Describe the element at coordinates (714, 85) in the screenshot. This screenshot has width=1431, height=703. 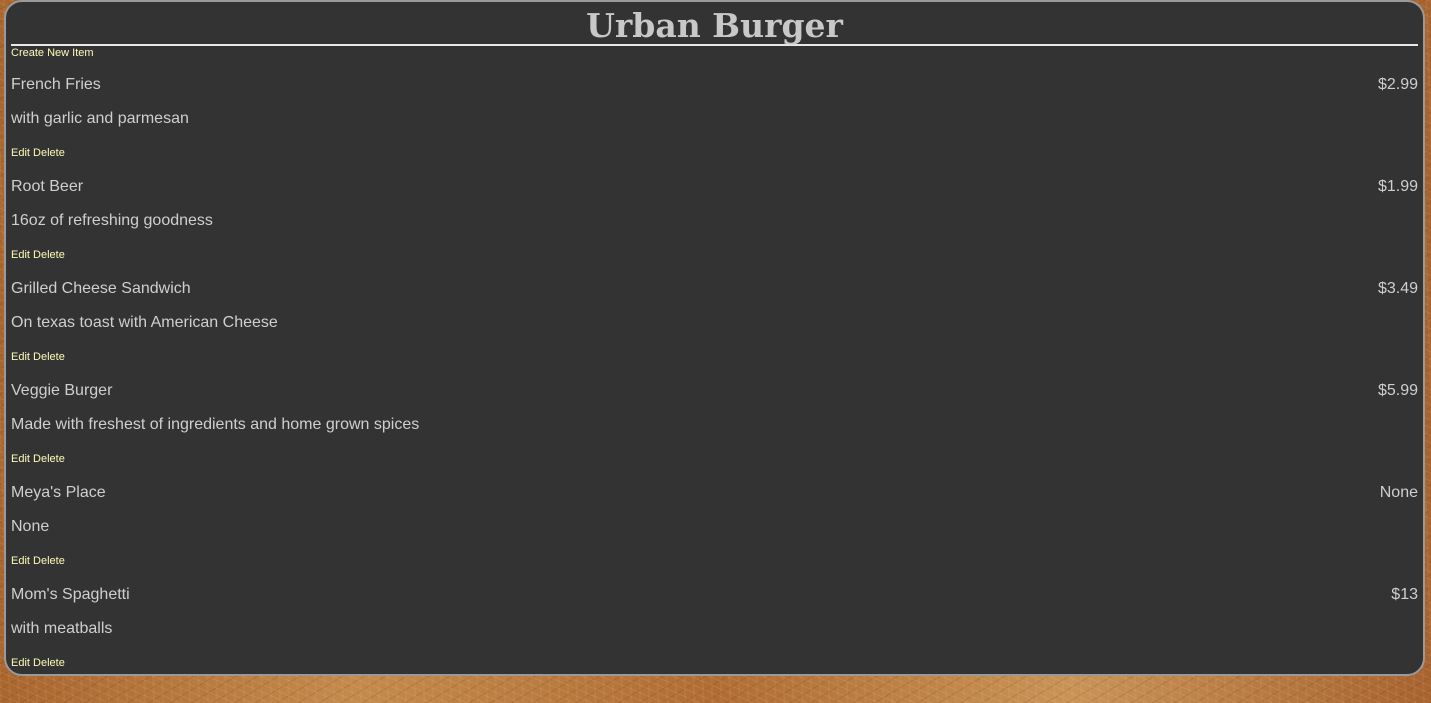
I see `menu-item-header: French Fries $2.99` at that location.